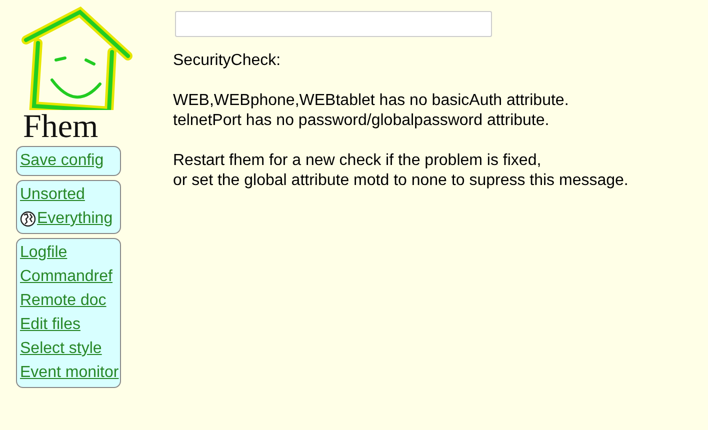 This screenshot has height=430, width=708. What do you see at coordinates (28, 219) in the screenshot?
I see `globe-icon` at bounding box center [28, 219].